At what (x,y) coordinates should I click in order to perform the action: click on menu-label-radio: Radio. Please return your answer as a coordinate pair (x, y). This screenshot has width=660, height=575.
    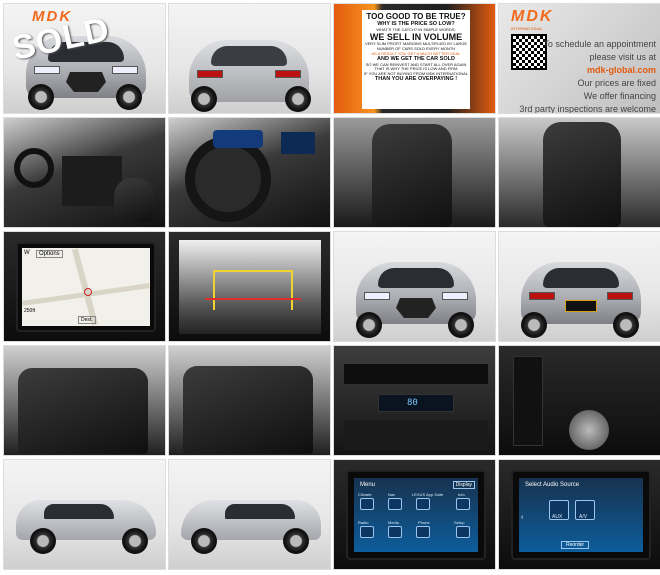
    Looking at the image, I should click on (363, 522).